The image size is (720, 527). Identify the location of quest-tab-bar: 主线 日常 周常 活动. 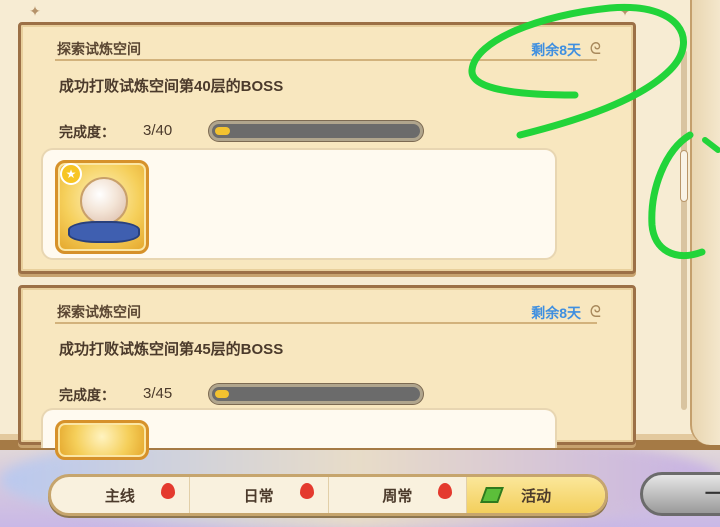
(328, 495).